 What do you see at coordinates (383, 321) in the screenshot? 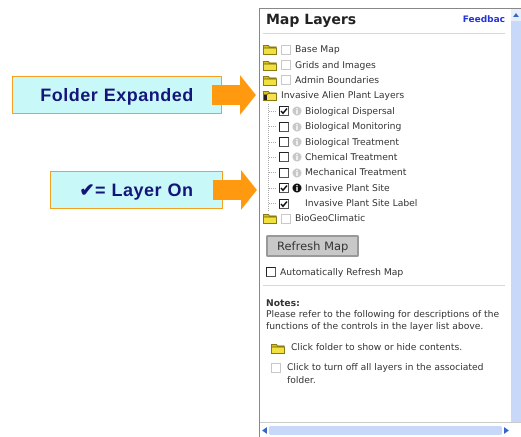
I see `notes-text: Please refer to the following for descriptions of the functions of the controls in the layer list above.` at bounding box center [383, 321].